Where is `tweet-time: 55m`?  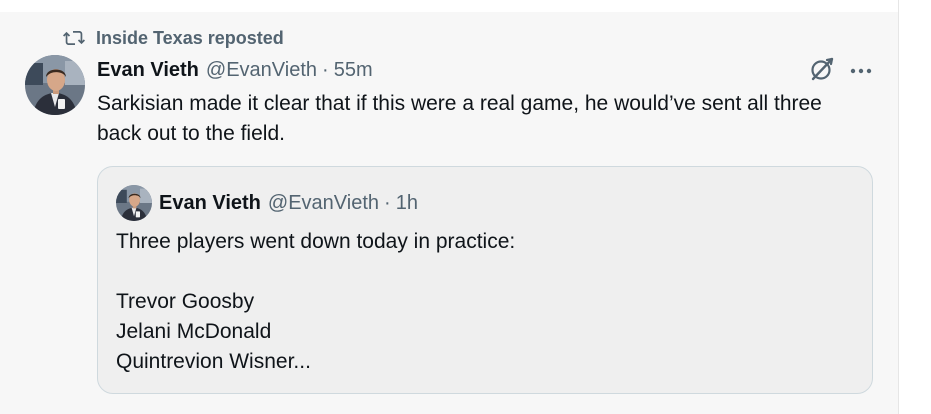 tweet-time: 55m is located at coordinates (353, 70).